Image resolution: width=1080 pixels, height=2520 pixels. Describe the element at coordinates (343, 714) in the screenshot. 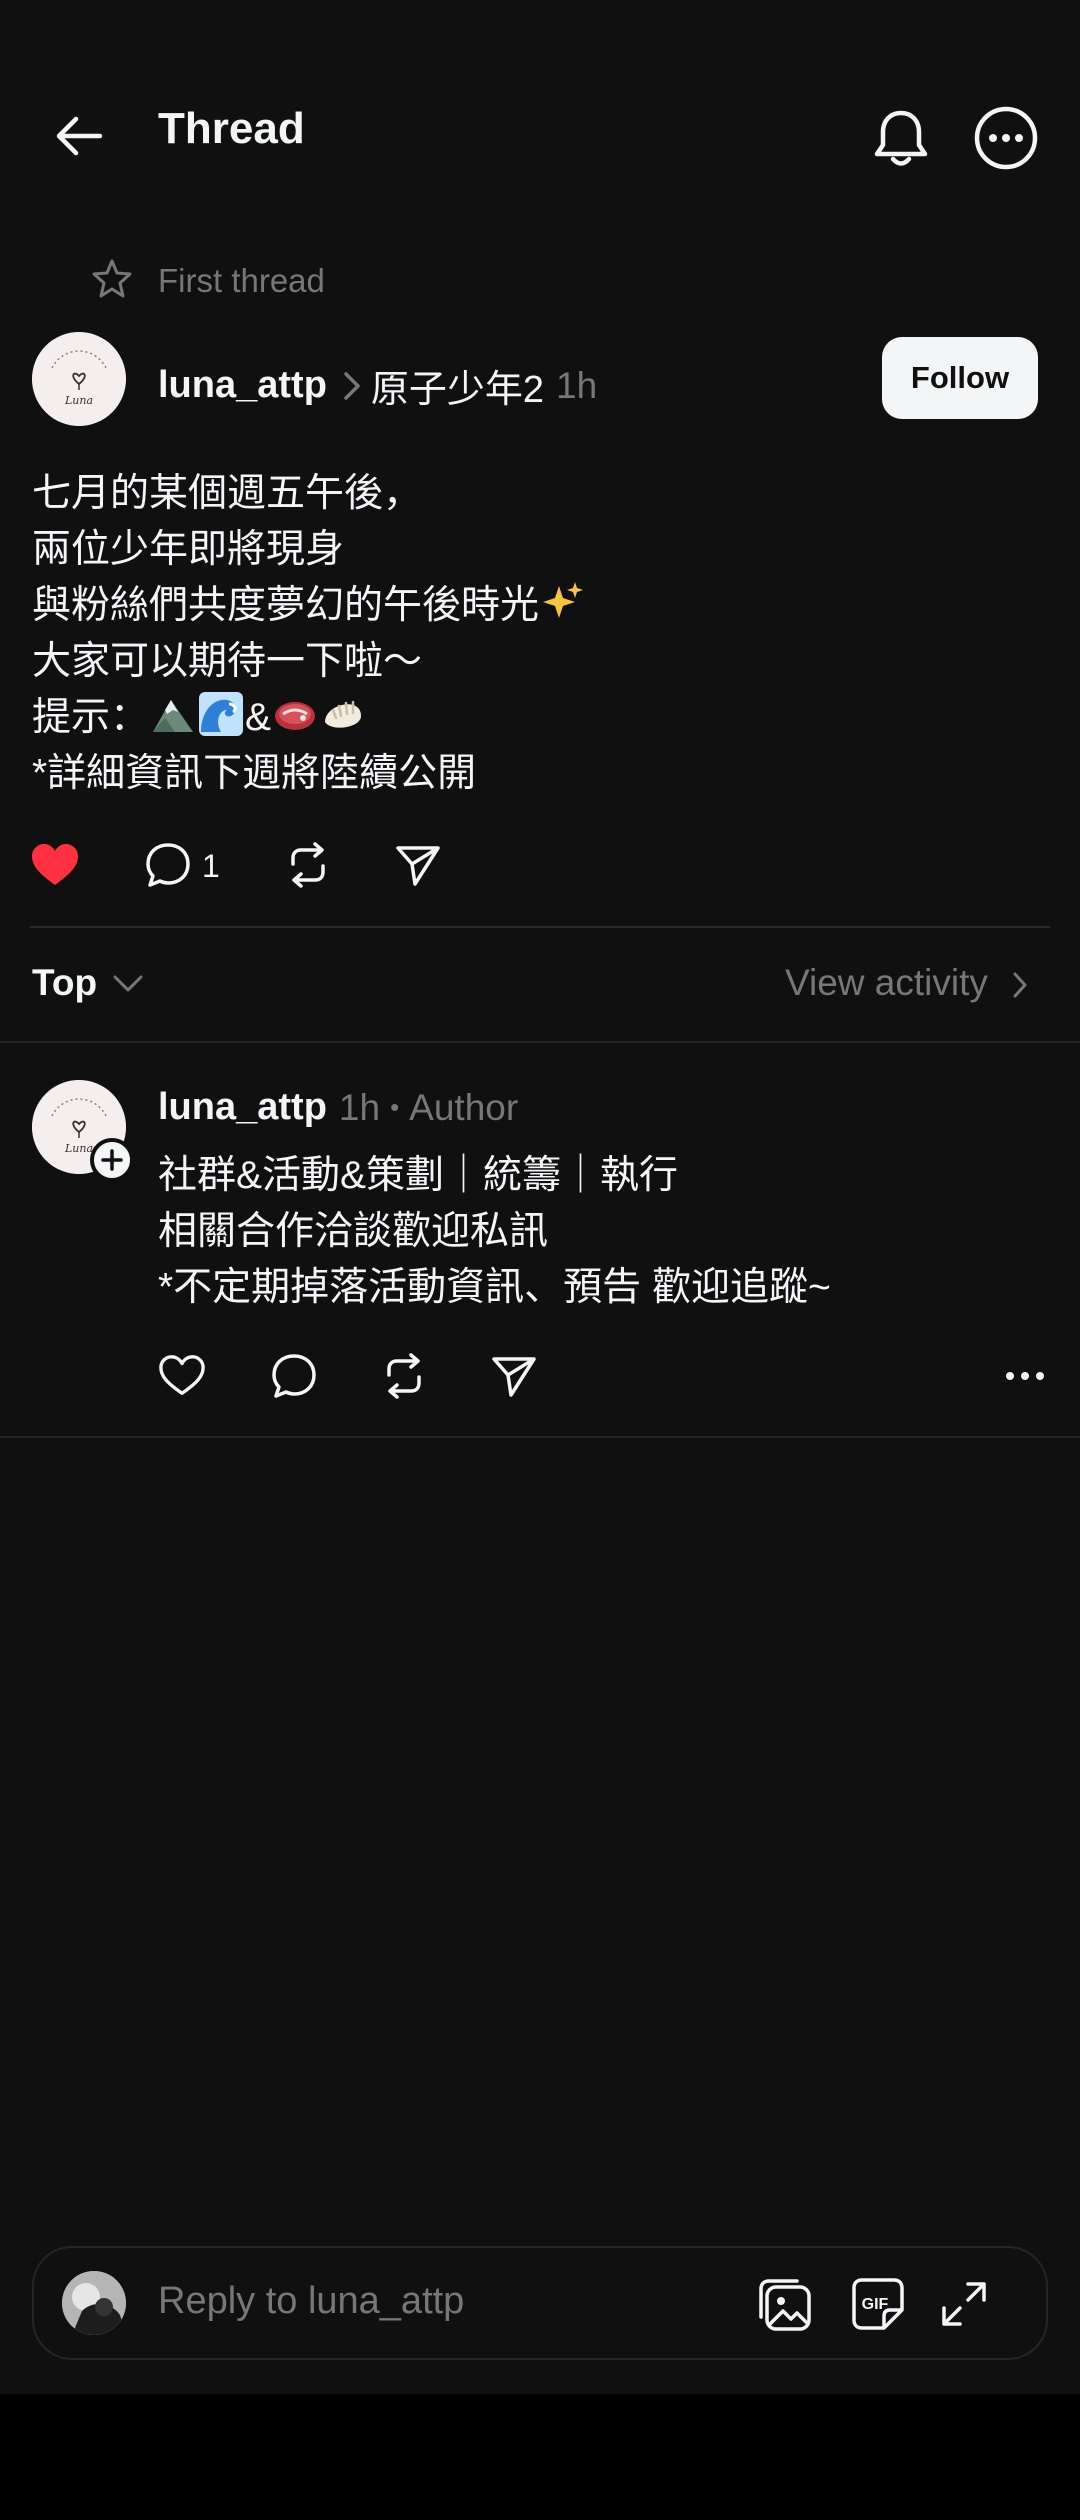

I see `dumpling-icon` at that location.